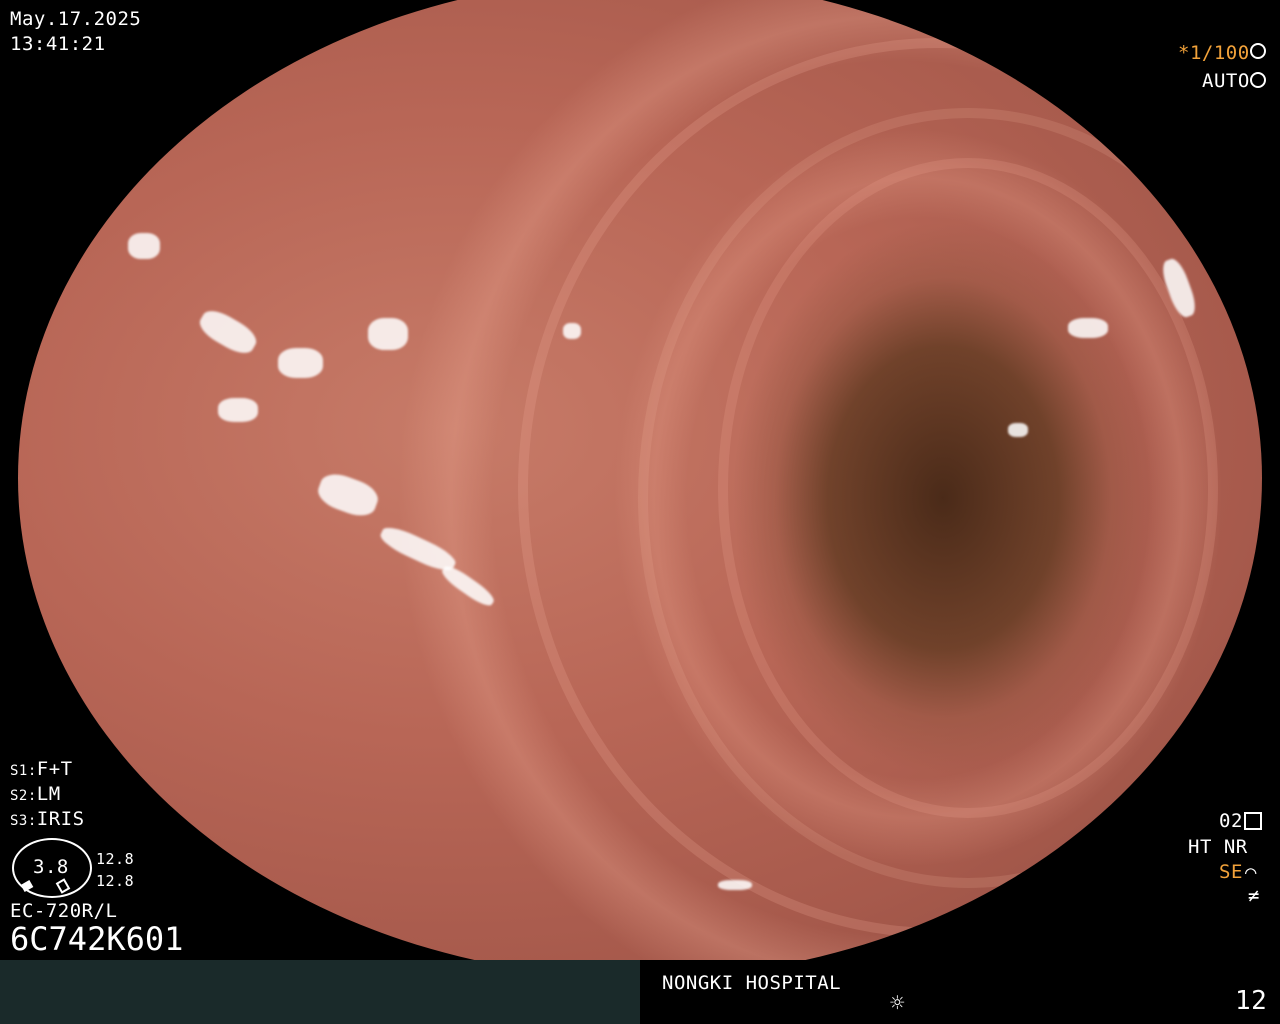 This screenshot has width=1280, height=1024. What do you see at coordinates (1254, 896) in the screenshot?
I see `not-equal-icon: ≠` at bounding box center [1254, 896].